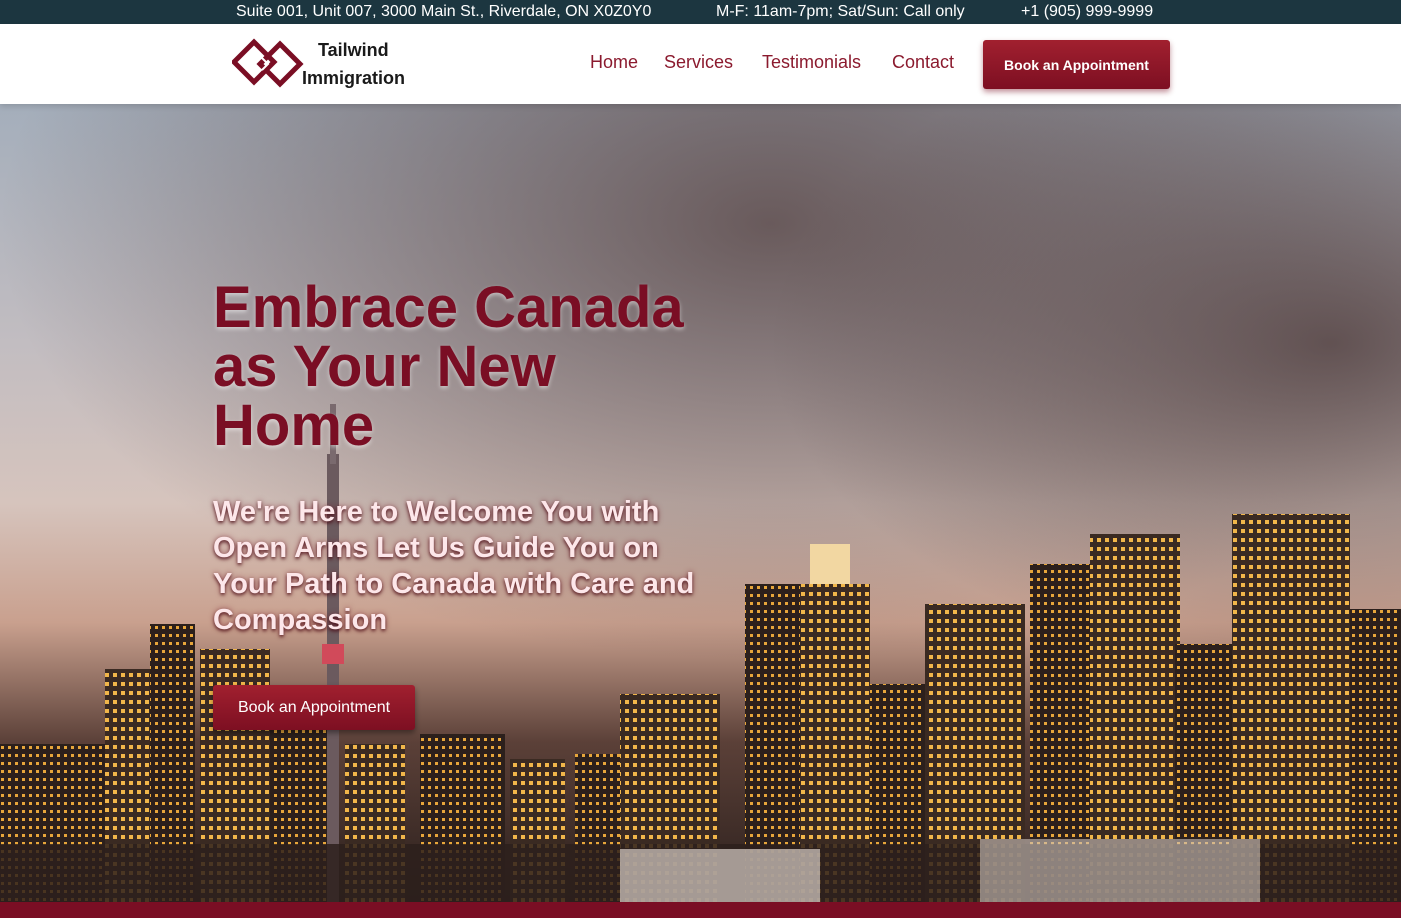 The width and height of the screenshot is (1401, 918). Describe the element at coordinates (314, 707) in the screenshot. I see `book-appointment-hero-button: Book an Appointment` at that location.